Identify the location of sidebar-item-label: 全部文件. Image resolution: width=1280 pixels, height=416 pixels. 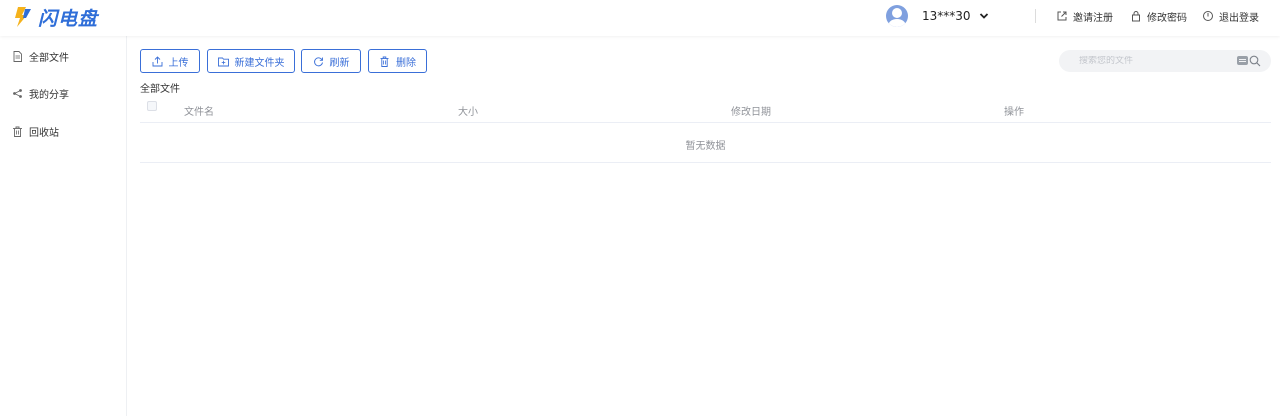
(49, 58).